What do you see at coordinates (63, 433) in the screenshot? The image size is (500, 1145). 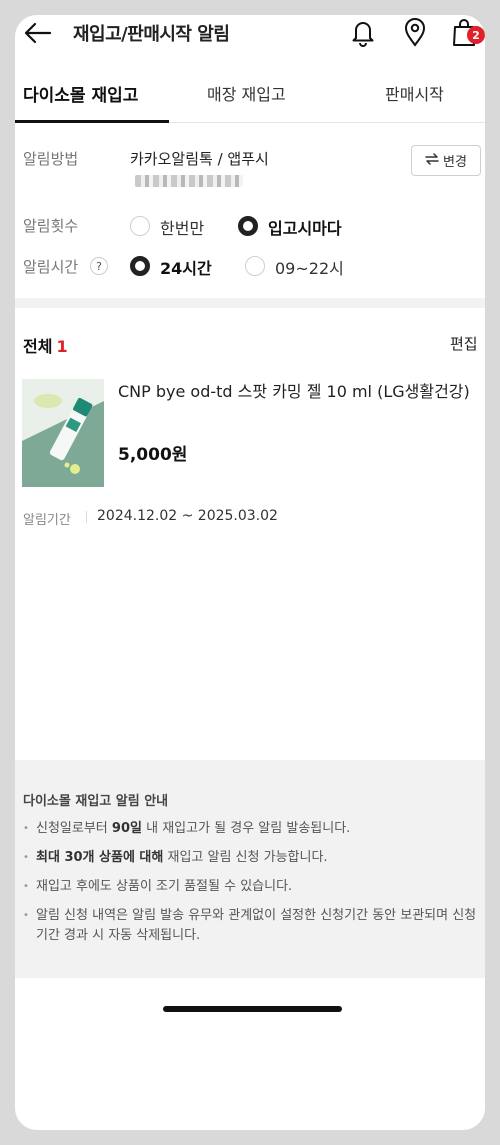 I see `product-image` at bounding box center [63, 433].